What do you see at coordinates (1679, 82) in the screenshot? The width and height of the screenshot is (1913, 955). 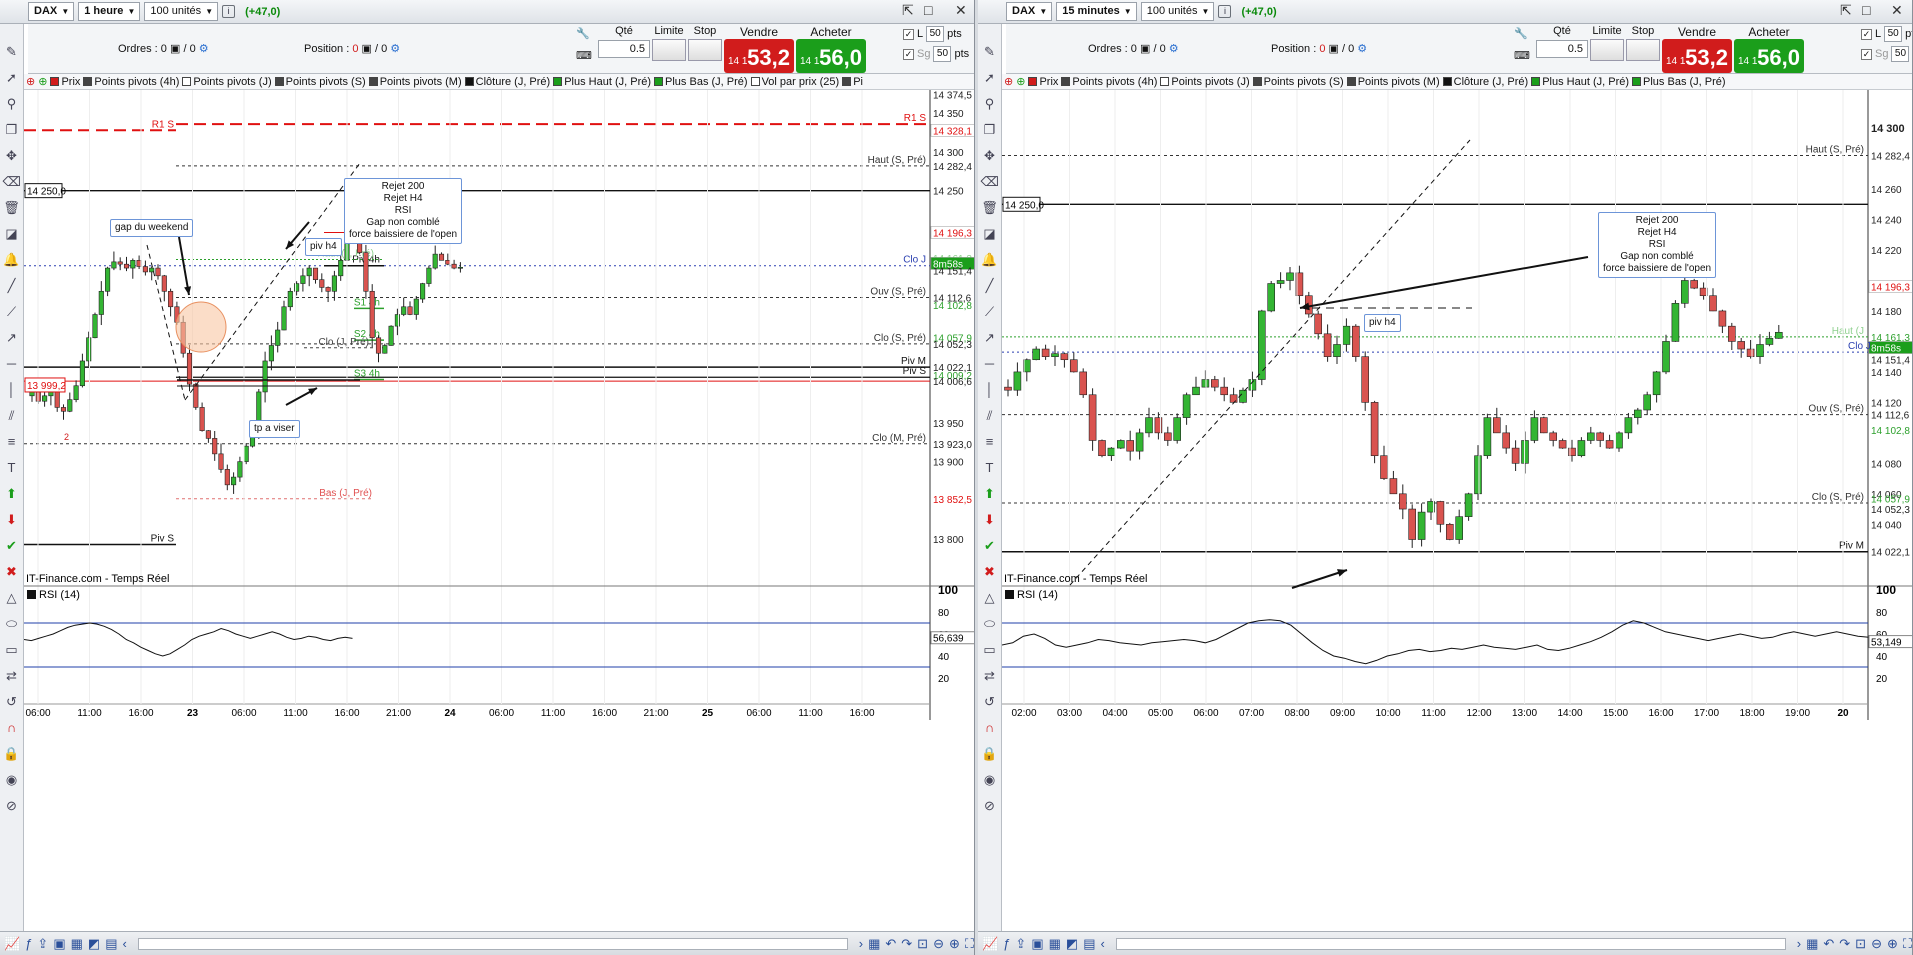 I see `indicator-toggle: Plus Bas (J, Pré)` at bounding box center [1679, 82].